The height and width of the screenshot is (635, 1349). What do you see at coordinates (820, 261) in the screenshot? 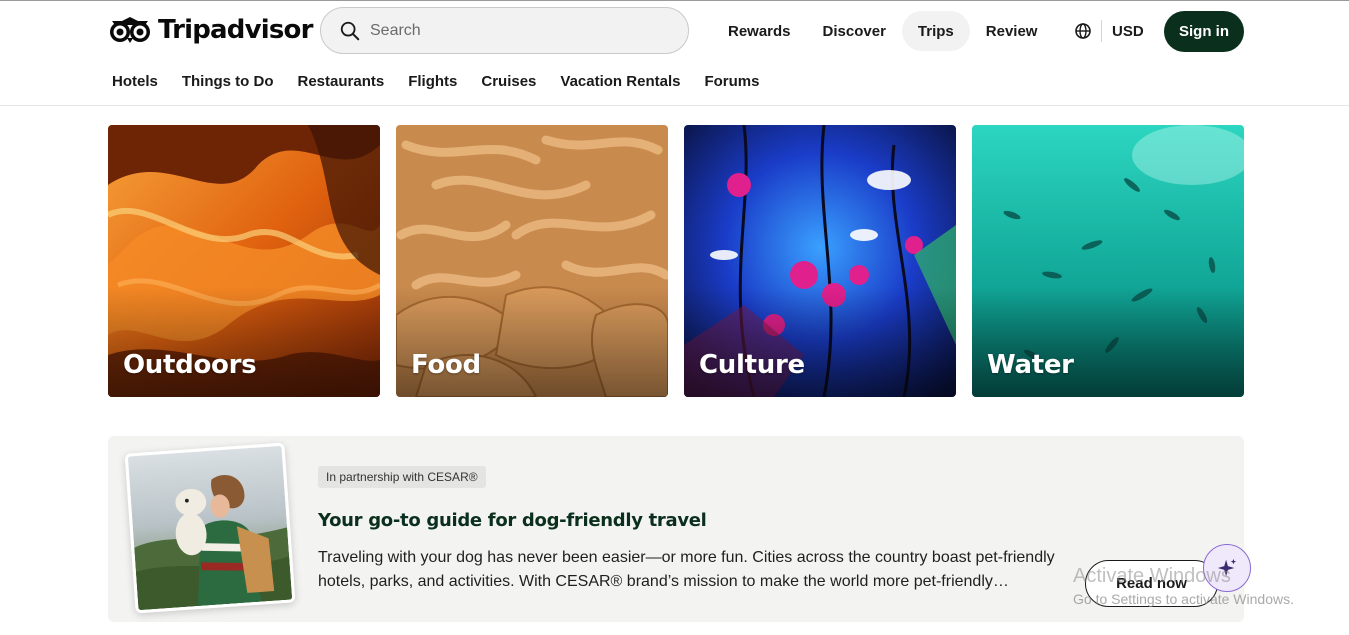
I see `tile-culture: Culture` at bounding box center [820, 261].